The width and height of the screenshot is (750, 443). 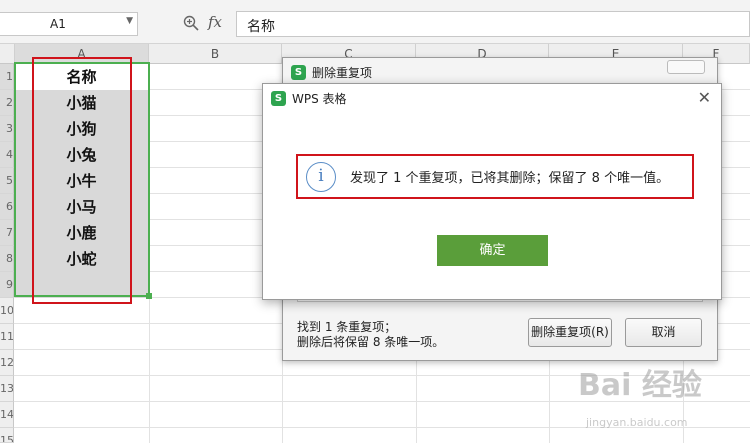 What do you see at coordinates (7, 181) in the screenshot?
I see `row-header-5: 5` at bounding box center [7, 181].